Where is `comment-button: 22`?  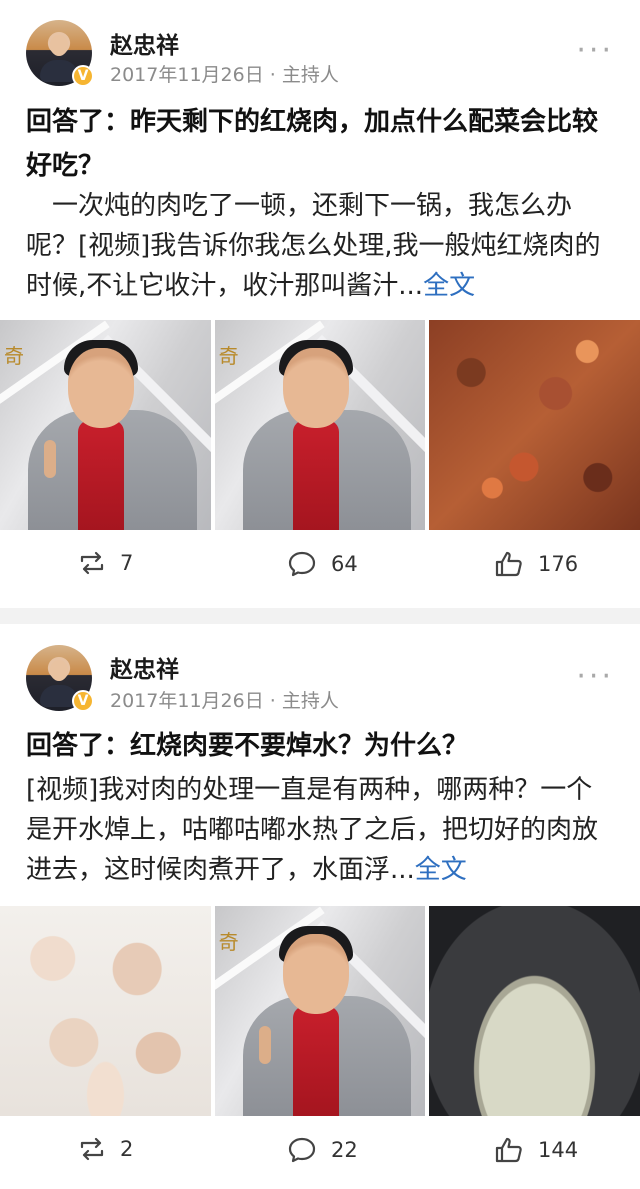
comment-button: 22 is located at coordinates (322, 1150).